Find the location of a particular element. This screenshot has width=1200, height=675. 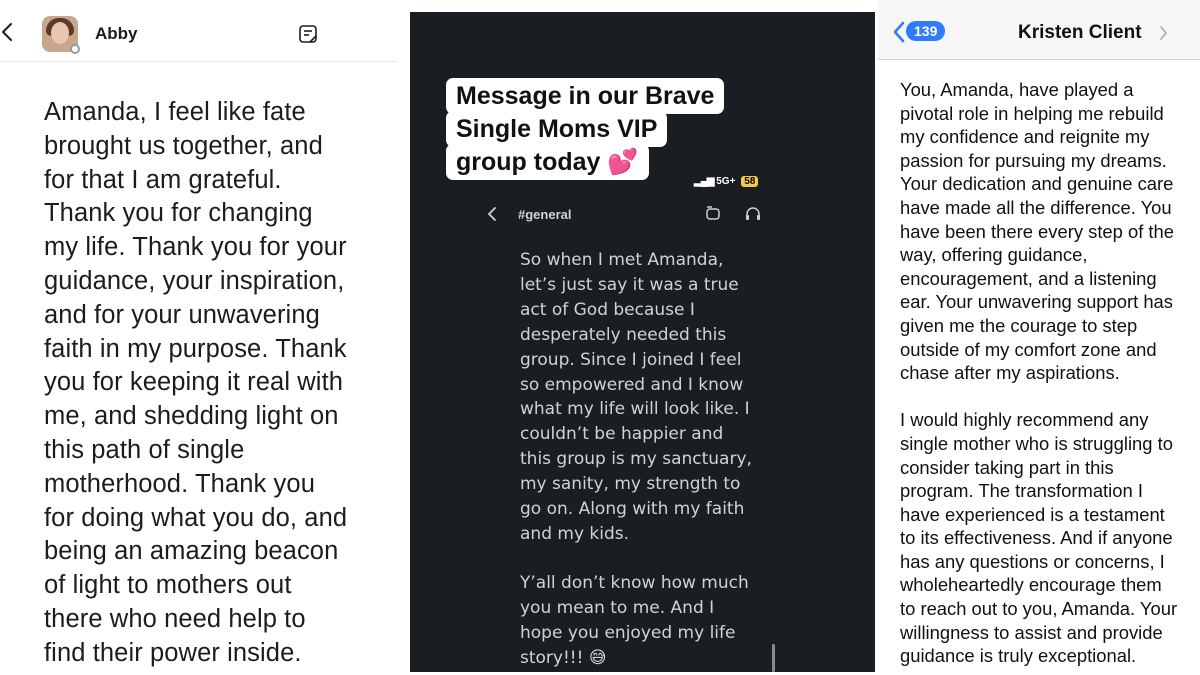

message-line: consider taking part in this is located at coordinates (1007, 467).